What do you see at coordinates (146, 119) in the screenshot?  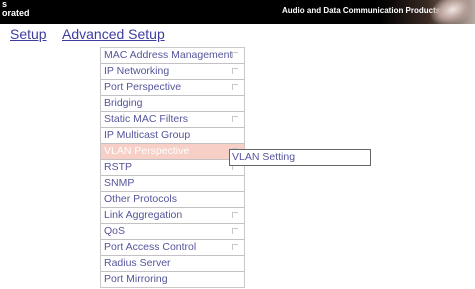 I see `menu-item-label: Static MAC Filters` at bounding box center [146, 119].